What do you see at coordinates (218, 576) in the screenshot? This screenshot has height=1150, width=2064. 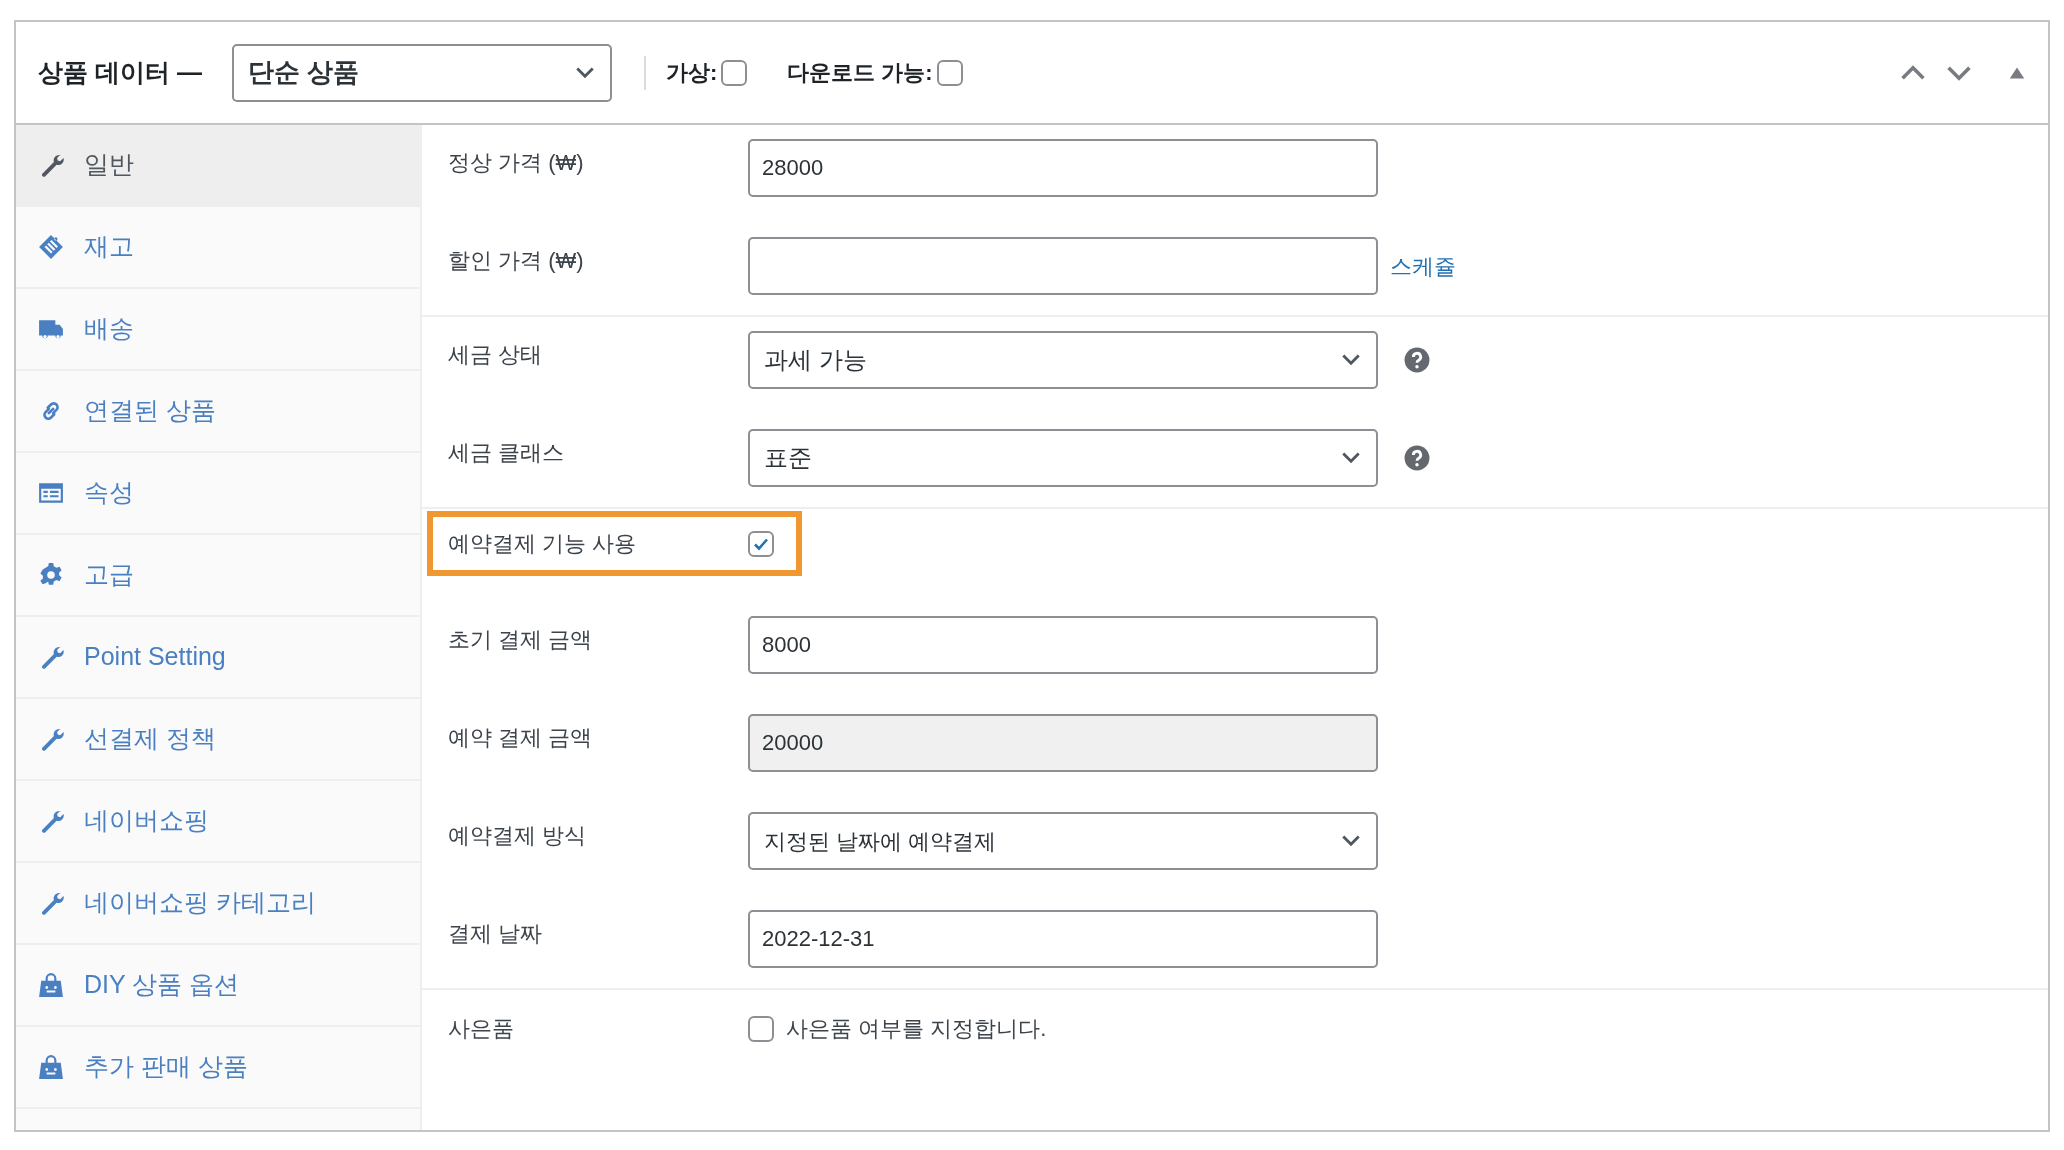 I see `sidebar-tab: 고급` at bounding box center [218, 576].